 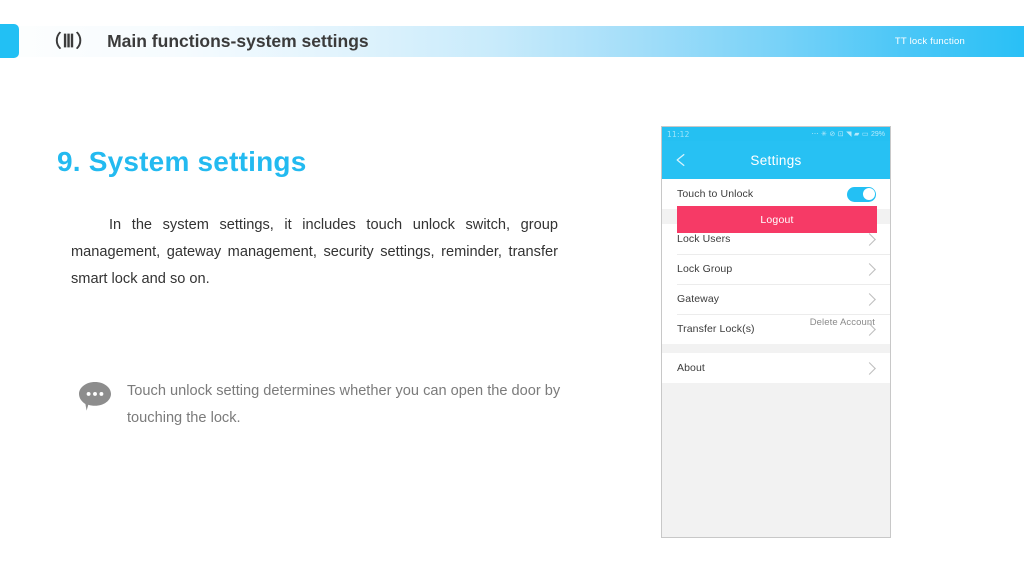 What do you see at coordinates (856, 134) in the screenshot?
I see `cellular-icon: ▰` at bounding box center [856, 134].